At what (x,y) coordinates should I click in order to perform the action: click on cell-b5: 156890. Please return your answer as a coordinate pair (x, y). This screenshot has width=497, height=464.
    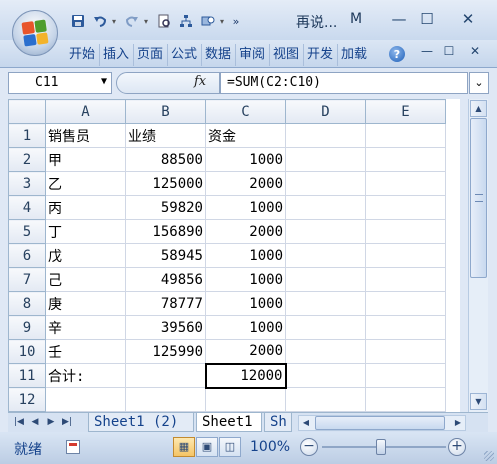
    Looking at the image, I should click on (165, 231).